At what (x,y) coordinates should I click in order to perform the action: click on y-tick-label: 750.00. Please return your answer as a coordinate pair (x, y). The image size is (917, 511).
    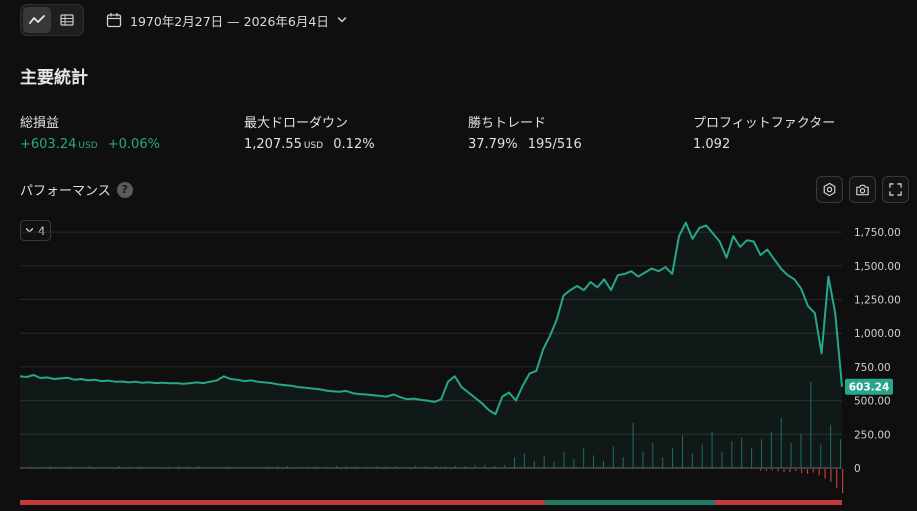
    Looking at the image, I should click on (872, 368).